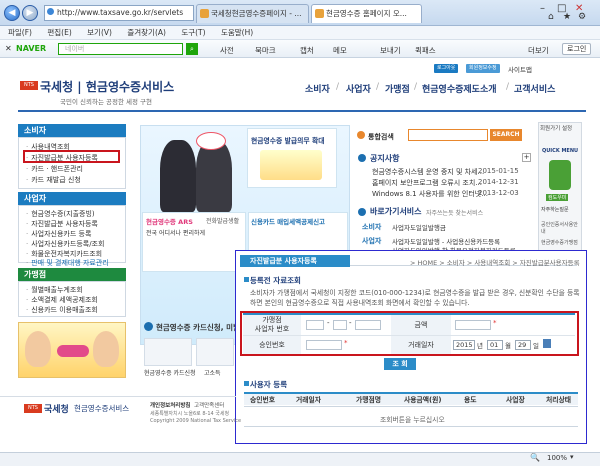  I want to click on gnb-merchant: 가맹점, so click(397, 88).